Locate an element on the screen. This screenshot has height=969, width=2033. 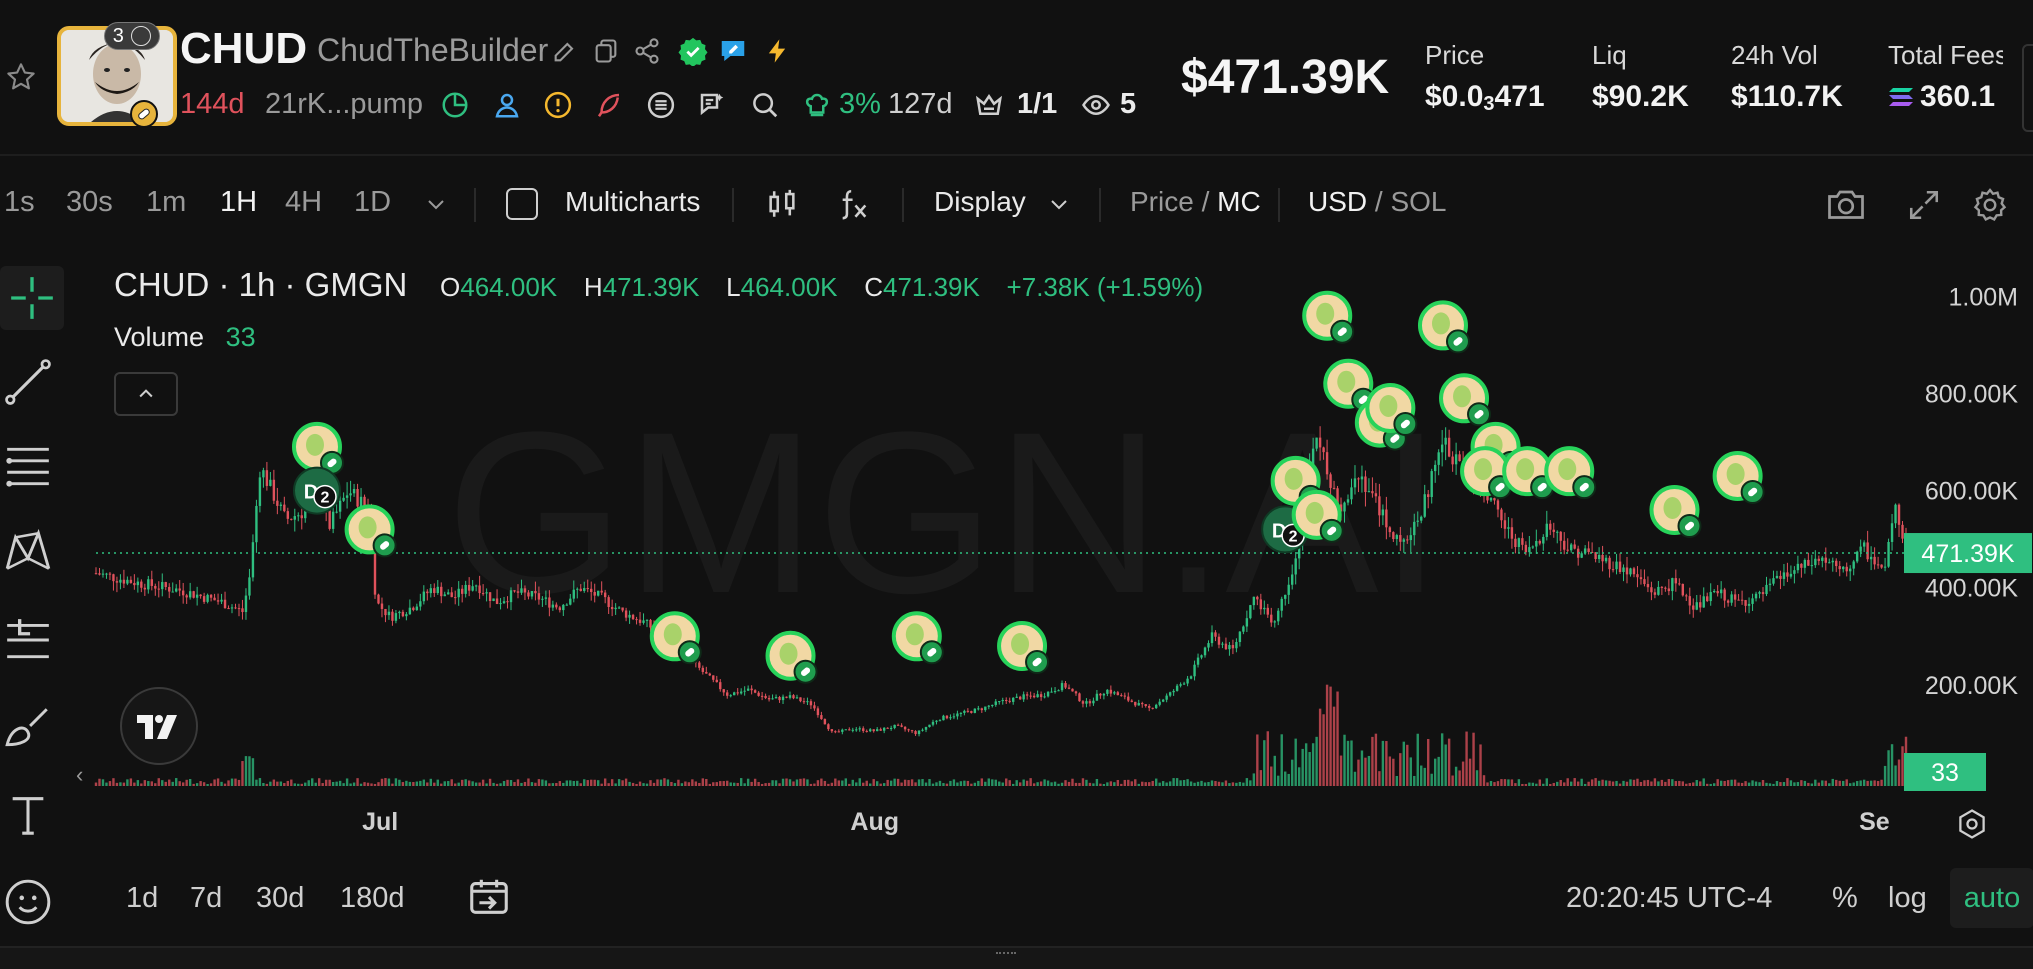
resize-grip-icon is located at coordinates (1006, 954).